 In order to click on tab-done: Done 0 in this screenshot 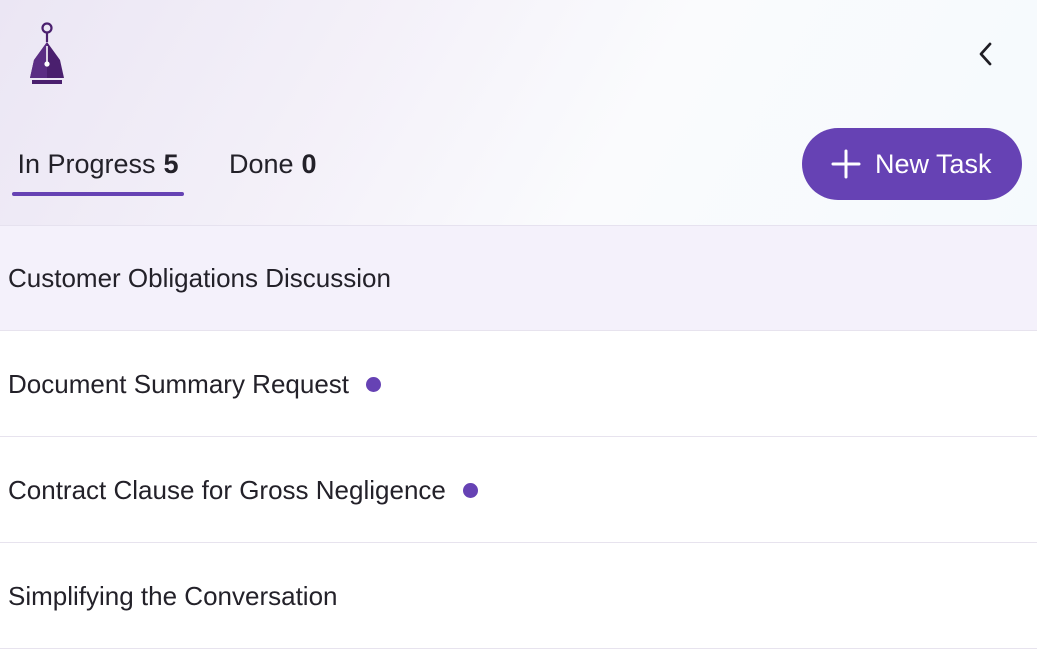, I will do `click(273, 168)`.